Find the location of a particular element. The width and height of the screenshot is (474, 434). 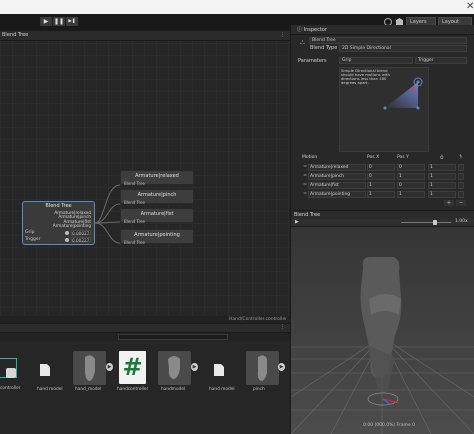

motion-row: = Armature|pointing 1 1 1 is located at coordinates (384, 194).